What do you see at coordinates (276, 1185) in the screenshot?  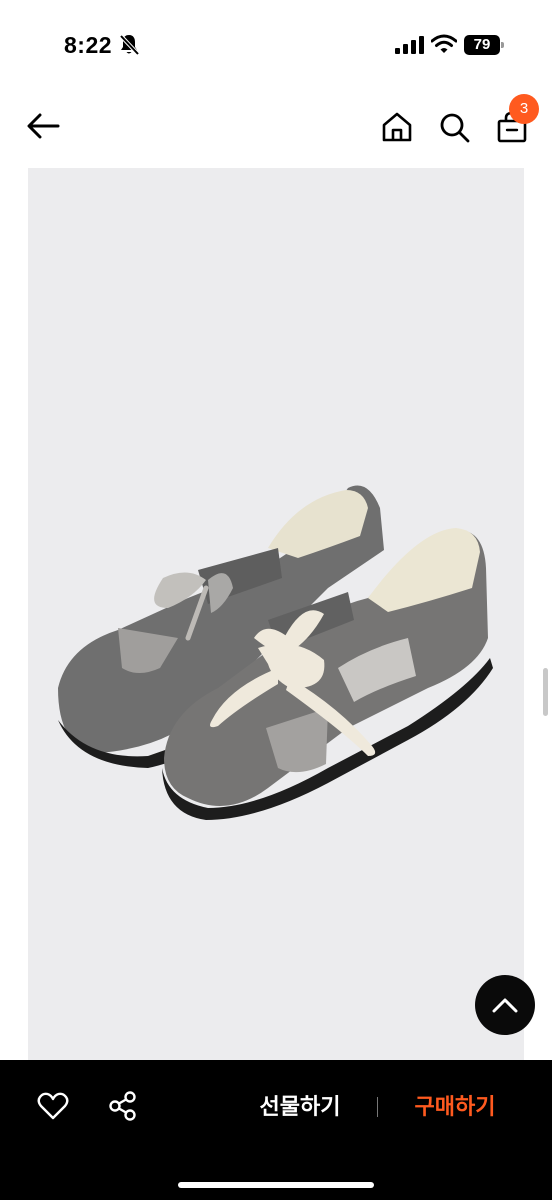 I see `home-indicator` at bounding box center [276, 1185].